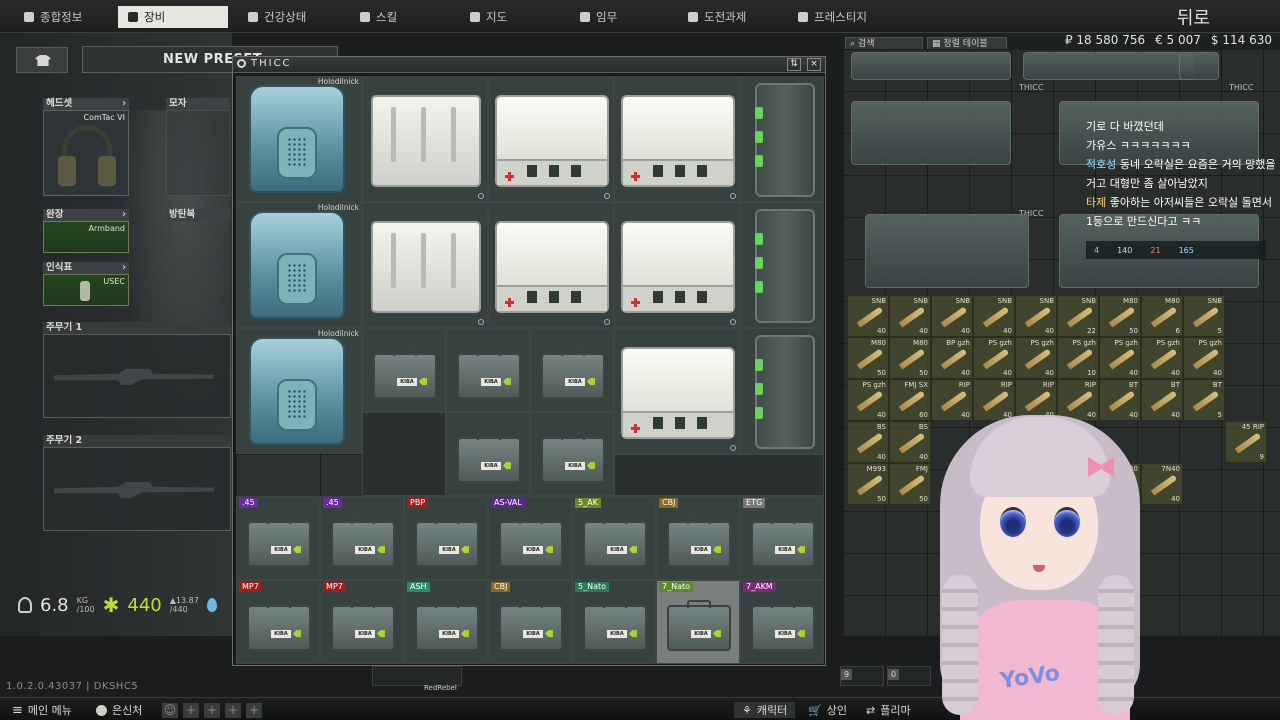 The width and height of the screenshot is (1280, 720). What do you see at coordinates (598, 17) in the screenshot?
I see `tab-tasks: 임무` at bounding box center [598, 17].